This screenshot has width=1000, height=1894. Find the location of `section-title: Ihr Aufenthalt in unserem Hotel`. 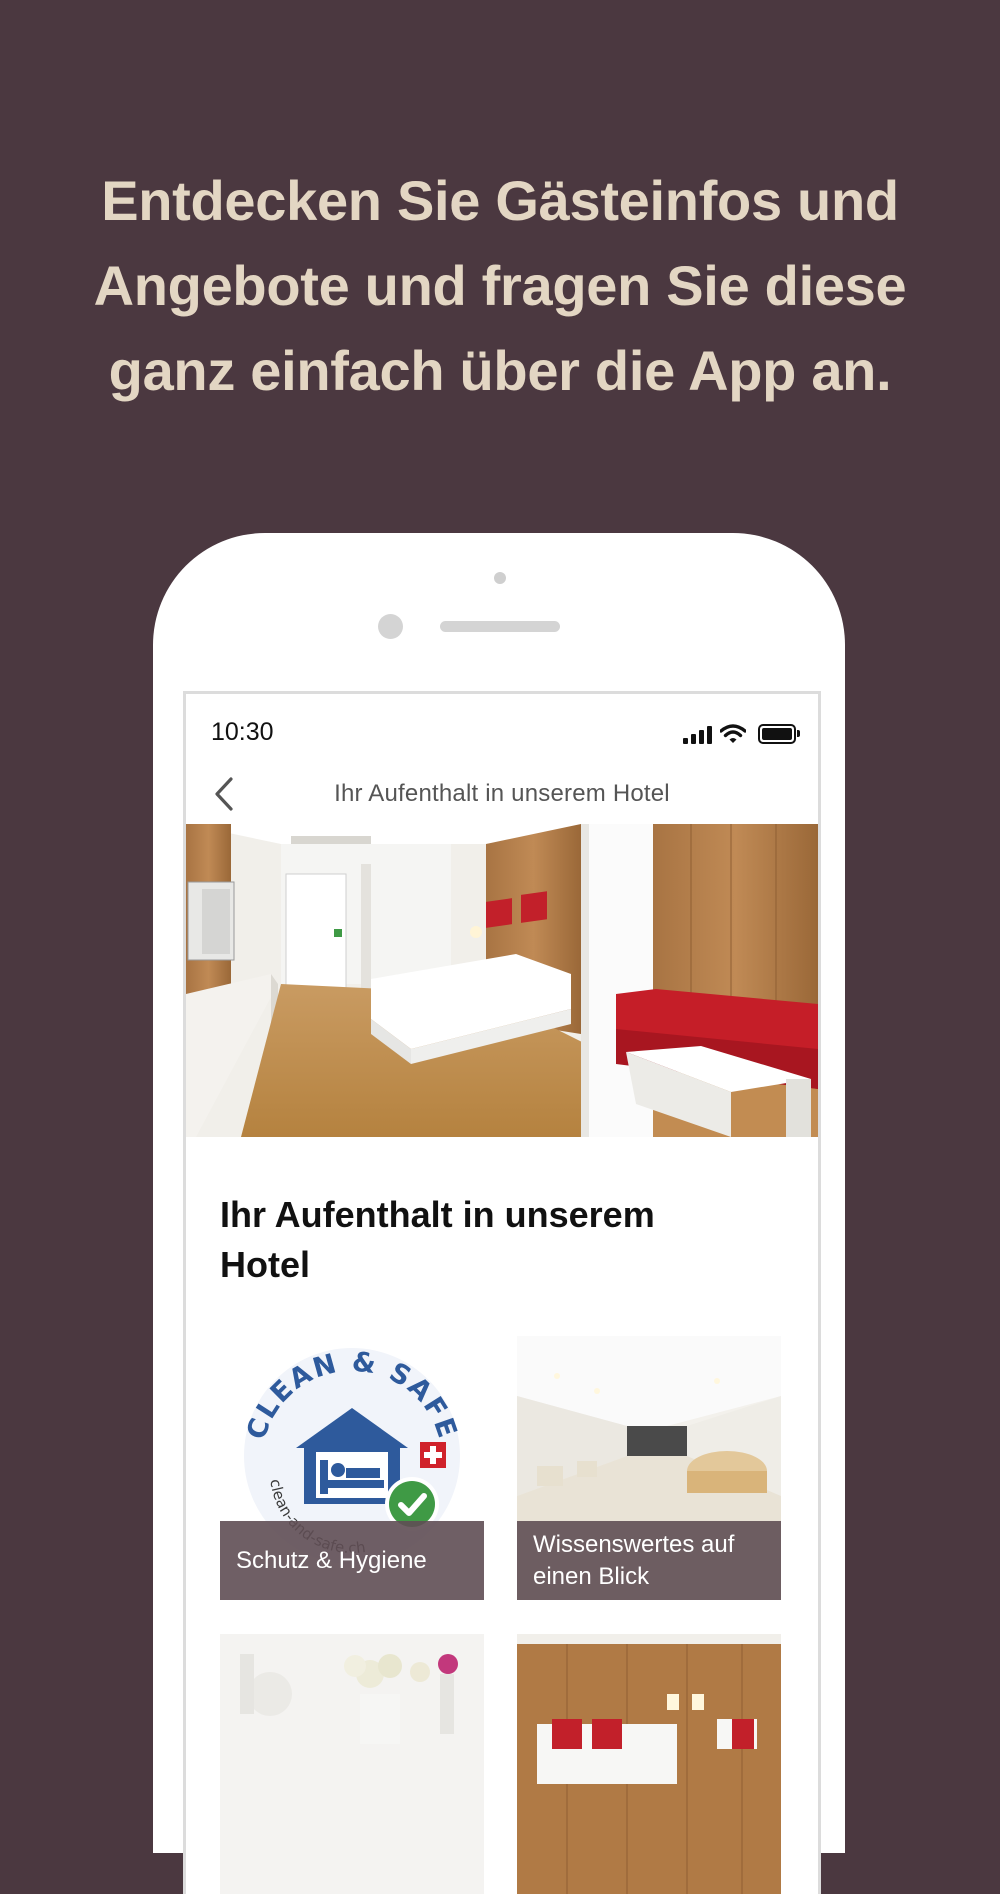

section-title: Ihr Aufenthalt in unserem Hotel is located at coordinates (437, 1239).